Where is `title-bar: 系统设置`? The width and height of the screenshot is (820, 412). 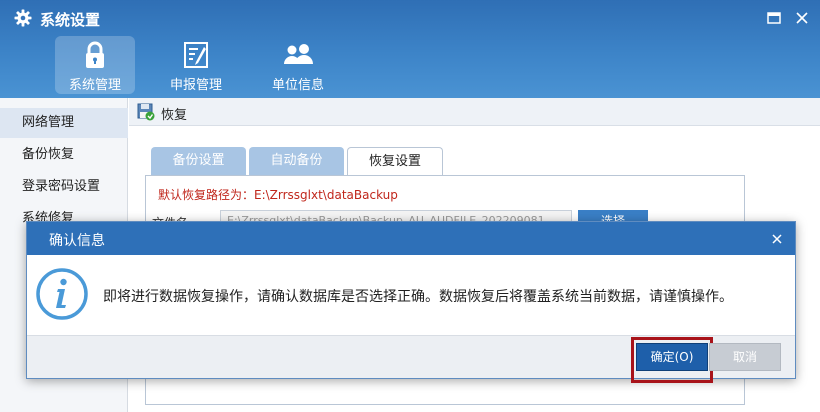
title-bar: 系统设置 is located at coordinates (410, 18).